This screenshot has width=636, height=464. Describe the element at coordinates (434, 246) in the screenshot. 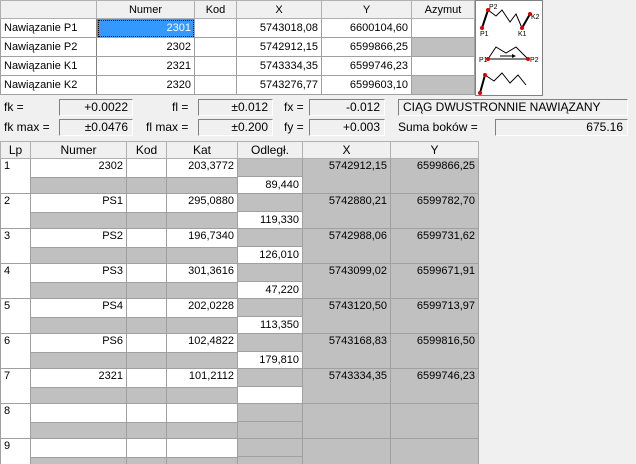

I see `y-coordinate-cell: 6599731,62` at that location.